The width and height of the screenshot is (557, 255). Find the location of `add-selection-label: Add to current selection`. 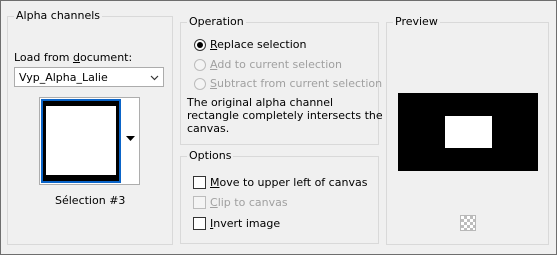

add-selection-label: Add to current selection is located at coordinates (276, 64).